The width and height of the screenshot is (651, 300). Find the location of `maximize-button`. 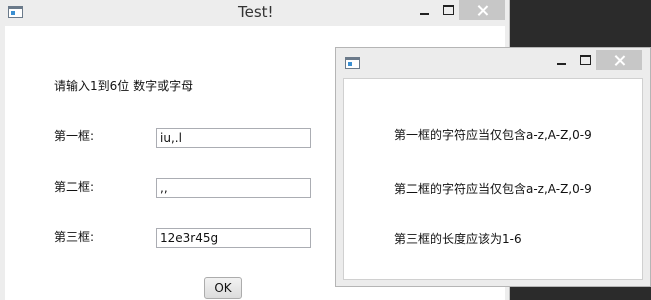

maximize-button is located at coordinates (448, 10).